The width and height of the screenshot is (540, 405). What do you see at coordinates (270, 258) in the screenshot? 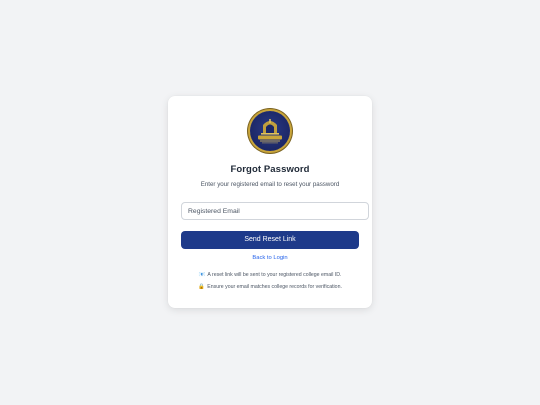
I see `back-to-login-link: Back to Login` at bounding box center [270, 258].